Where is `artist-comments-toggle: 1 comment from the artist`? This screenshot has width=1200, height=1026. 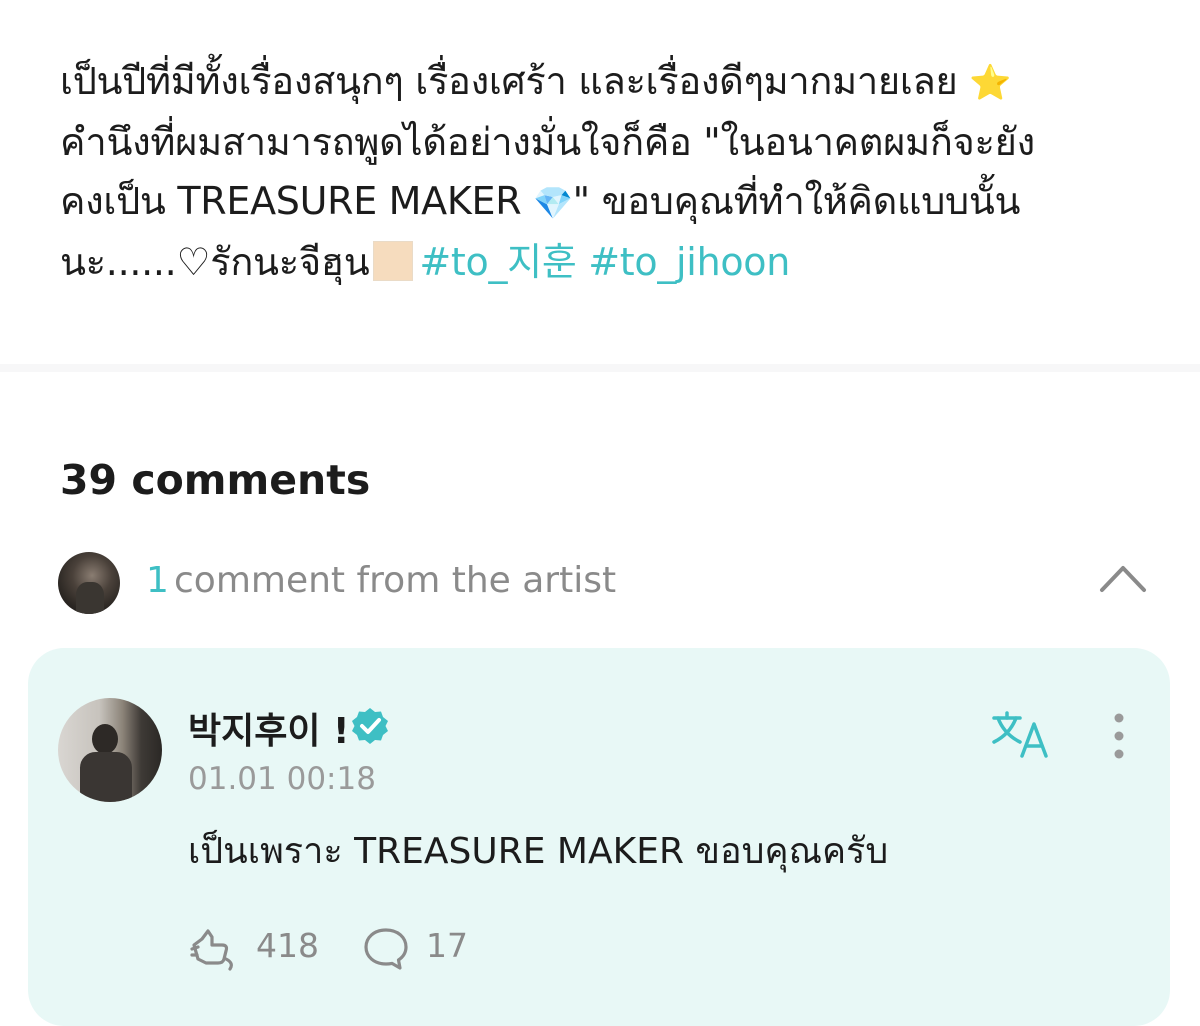 artist-comments-toggle: 1 comment from the artist is located at coordinates (603, 583).